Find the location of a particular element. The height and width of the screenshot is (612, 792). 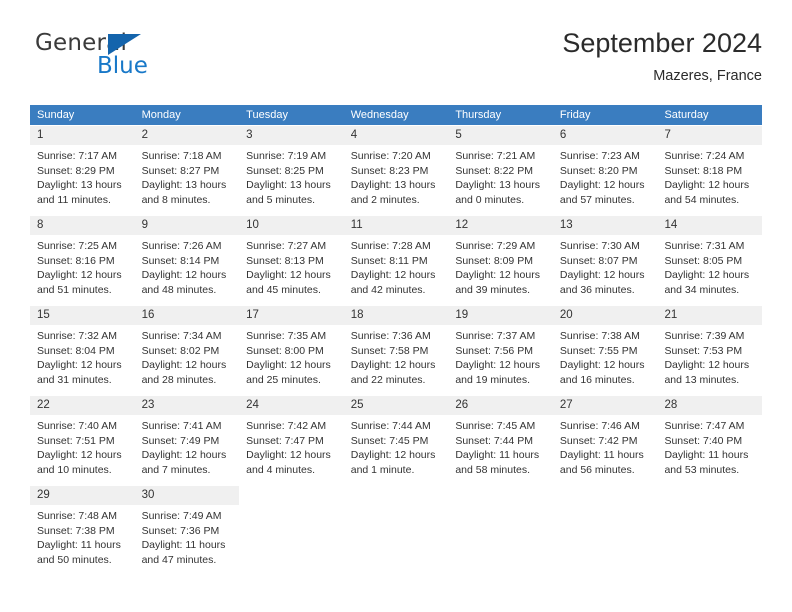

daylight-text-line2: and 19 minutes. is located at coordinates (493, 379).